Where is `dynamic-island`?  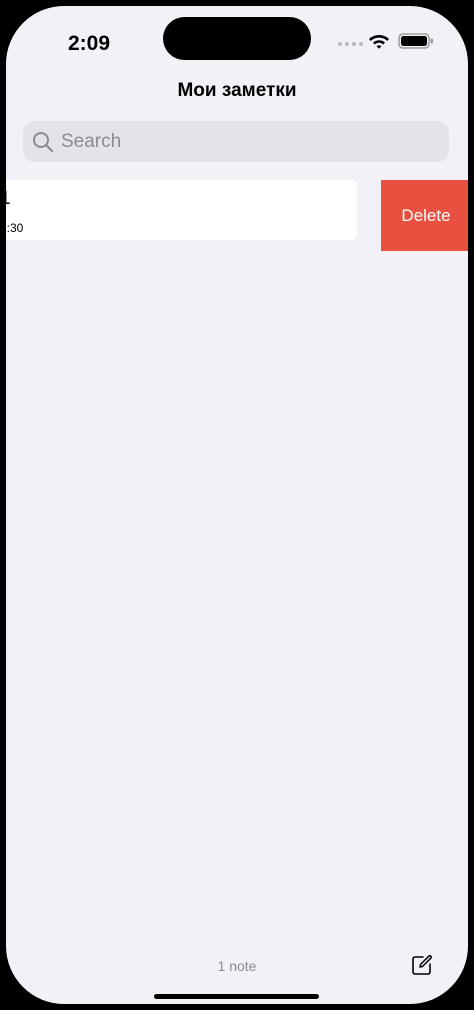
dynamic-island is located at coordinates (237, 38).